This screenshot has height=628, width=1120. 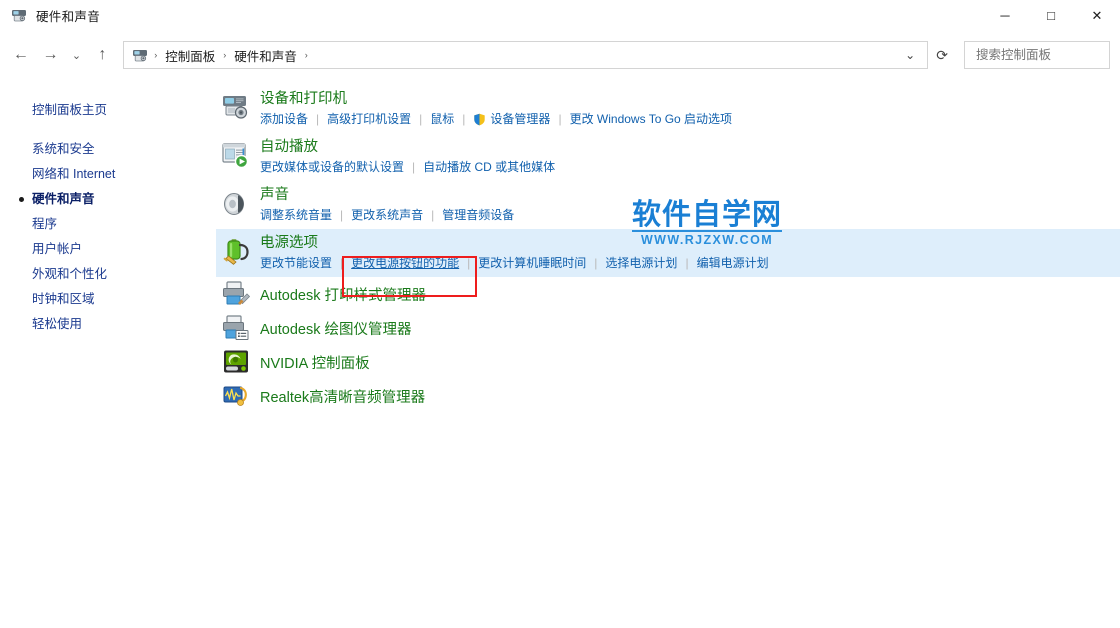 What do you see at coordinates (296, 263) in the screenshot?
I see `link-change-power-saving: 更改节能设置` at bounding box center [296, 263].